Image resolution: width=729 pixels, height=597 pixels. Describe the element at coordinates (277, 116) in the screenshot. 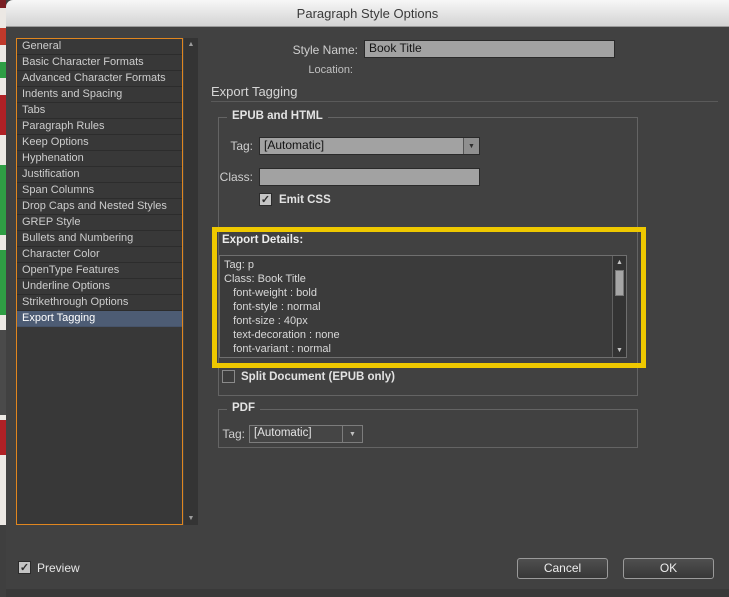

I see `epub-html-legend: EPUB and HTML` at that location.